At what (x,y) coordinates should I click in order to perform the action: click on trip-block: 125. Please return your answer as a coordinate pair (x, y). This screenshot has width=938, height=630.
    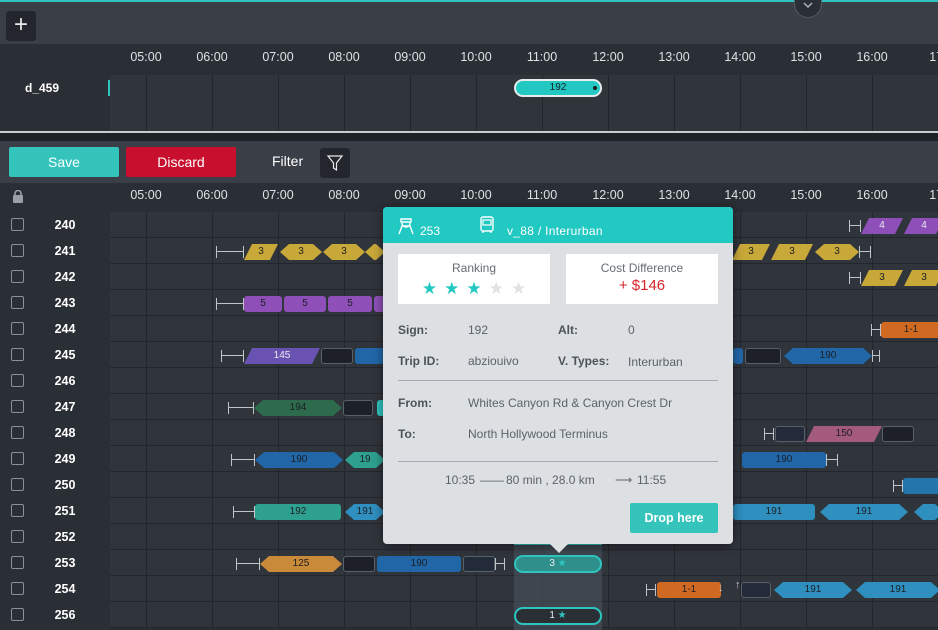
    Looking at the image, I should click on (301, 564).